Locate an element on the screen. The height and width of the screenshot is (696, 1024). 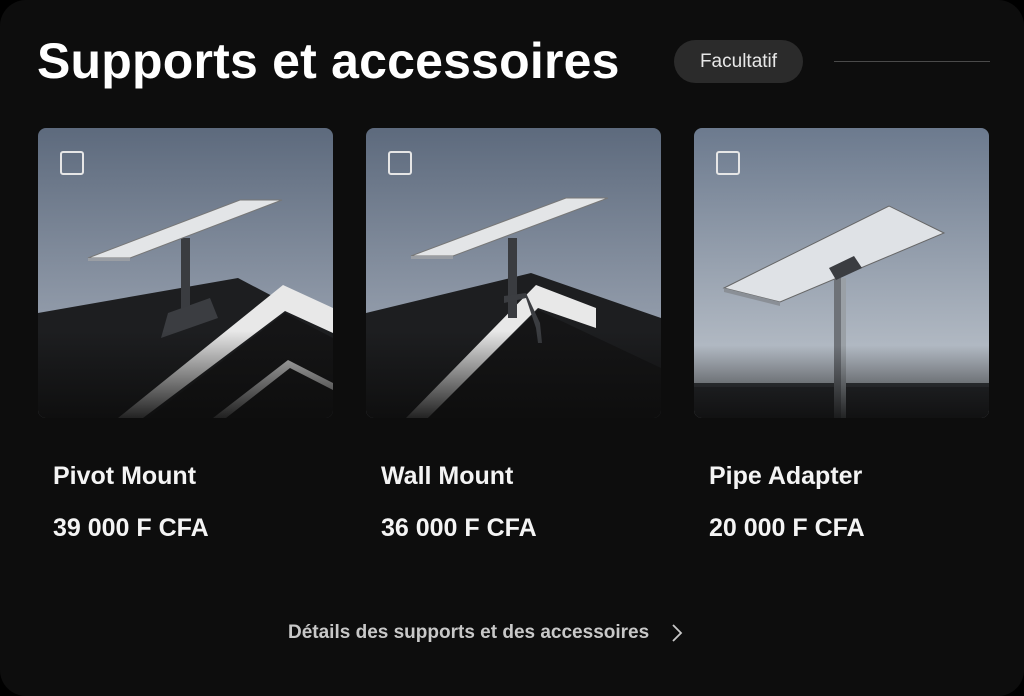
product-price: 20 000 F CFA is located at coordinates (787, 528).